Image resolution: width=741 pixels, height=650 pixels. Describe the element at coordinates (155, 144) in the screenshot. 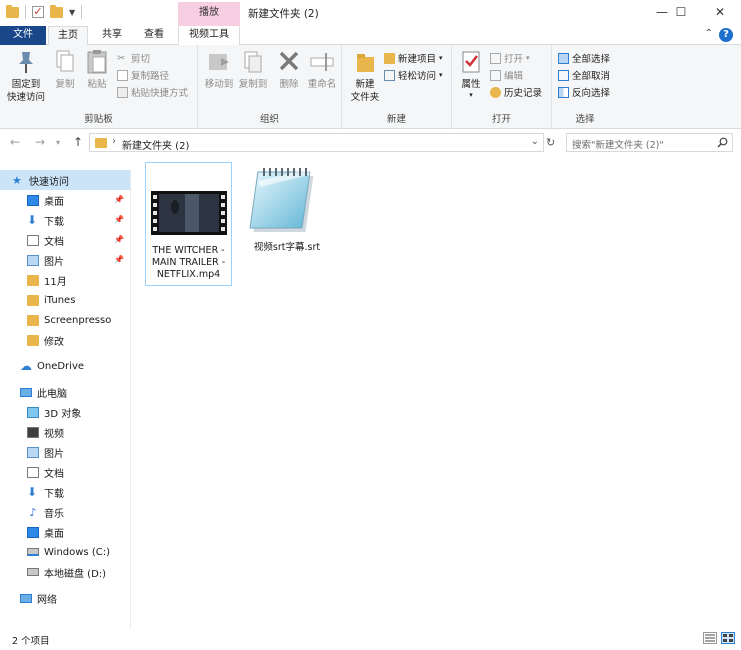

I see `breadcrumb-current-folder: 新建文件夹 (2)` at that location.